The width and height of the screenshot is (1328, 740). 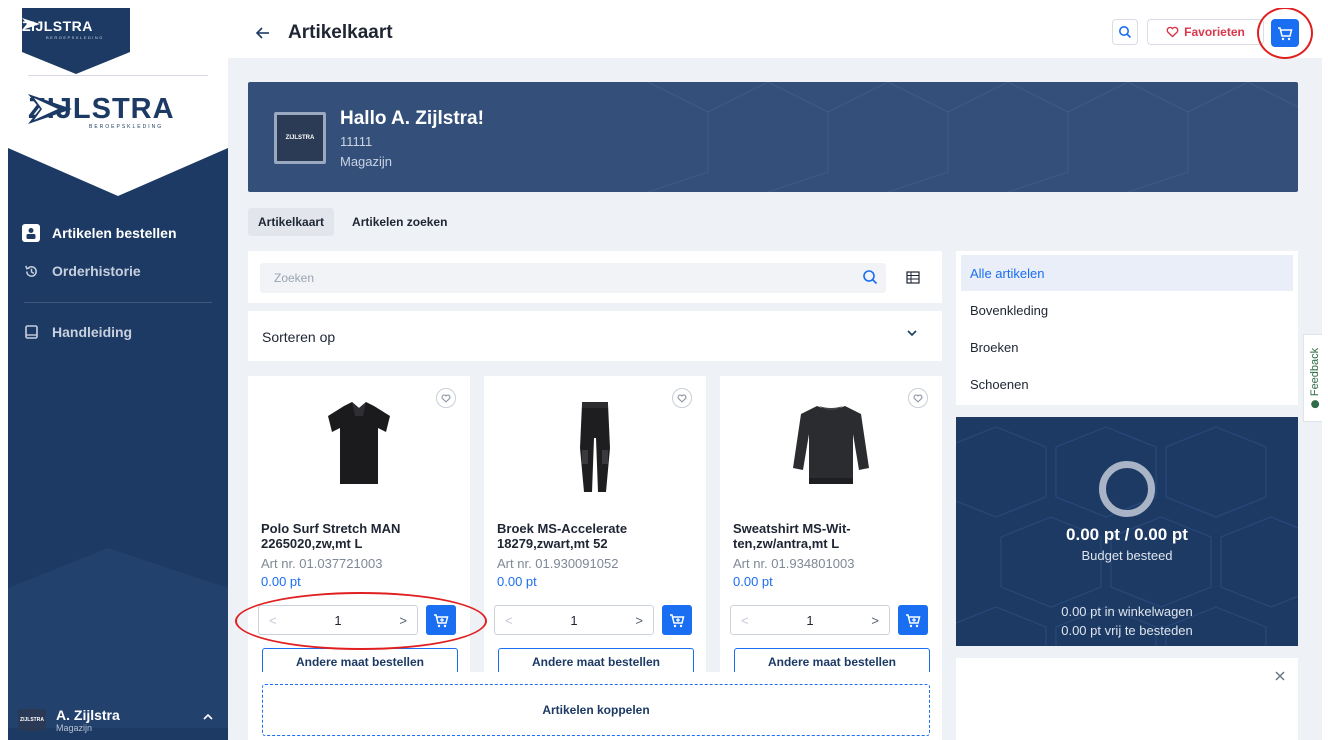 I want to click on search-input: Zoeken, so click(x=573, y=278).